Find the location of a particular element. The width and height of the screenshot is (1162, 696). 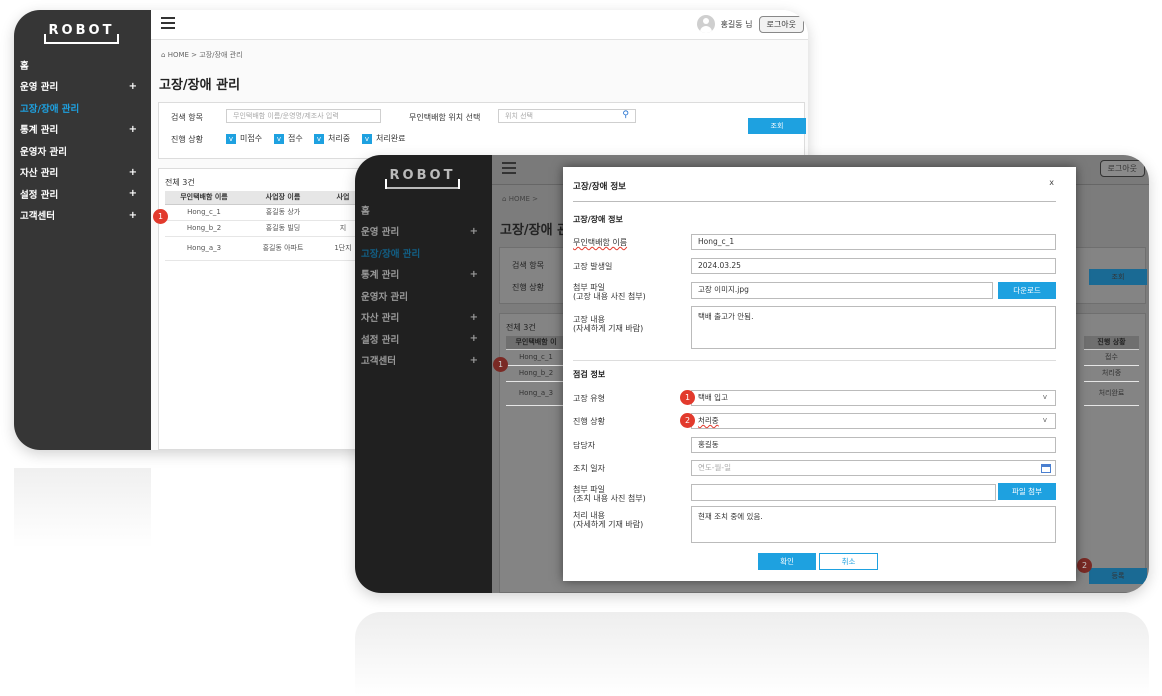

check-processing: v 처리중 is located at coordinates (332, 138).